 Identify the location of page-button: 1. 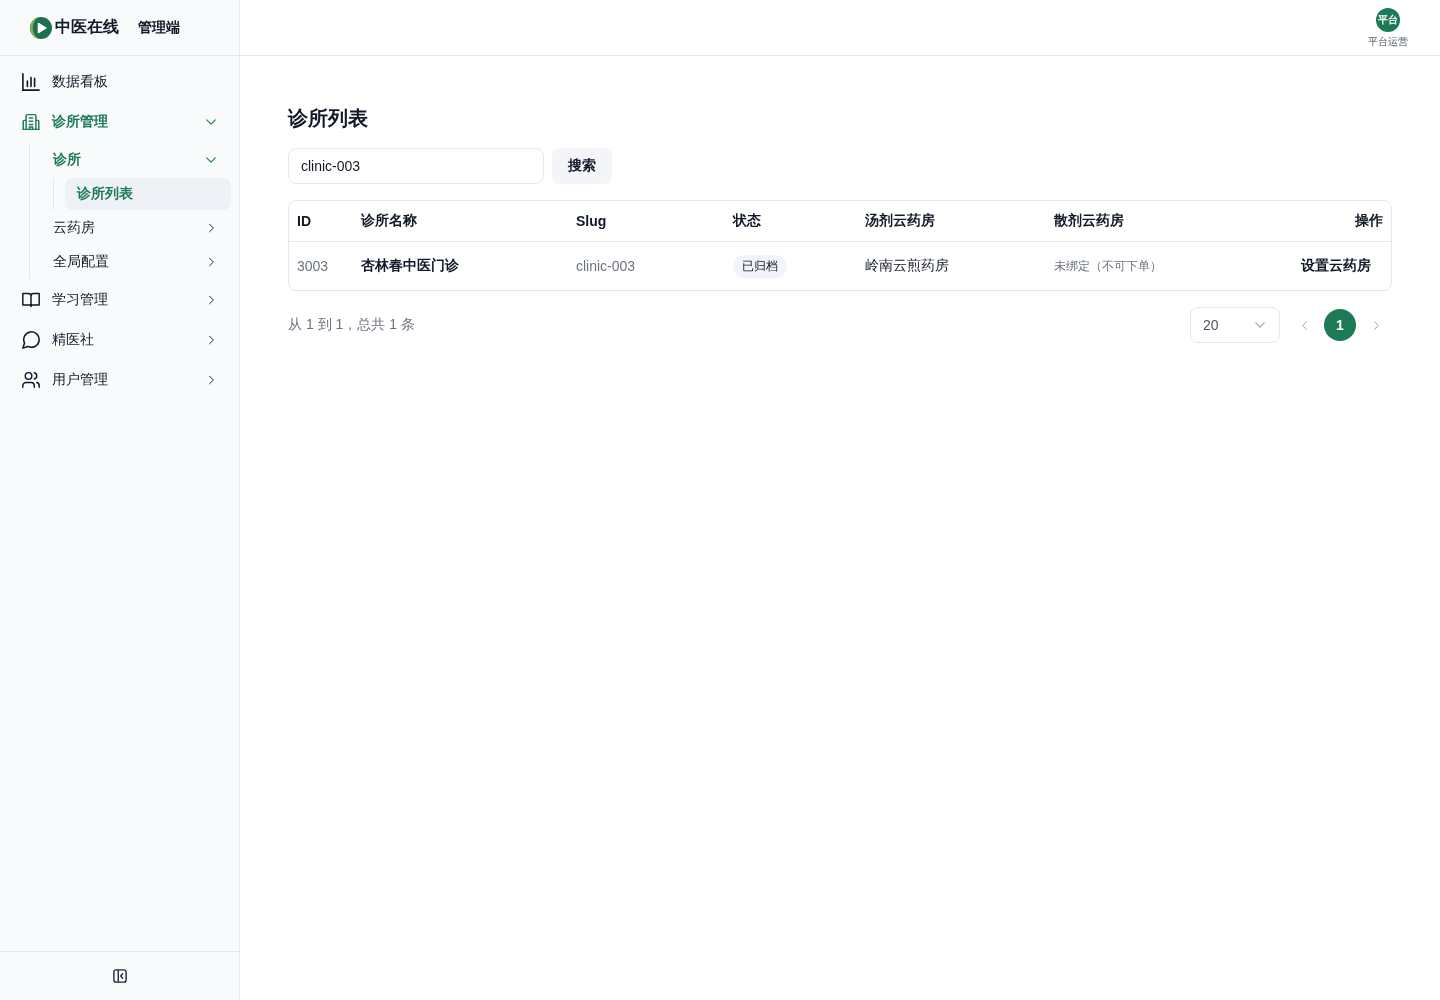
(1340, 325).